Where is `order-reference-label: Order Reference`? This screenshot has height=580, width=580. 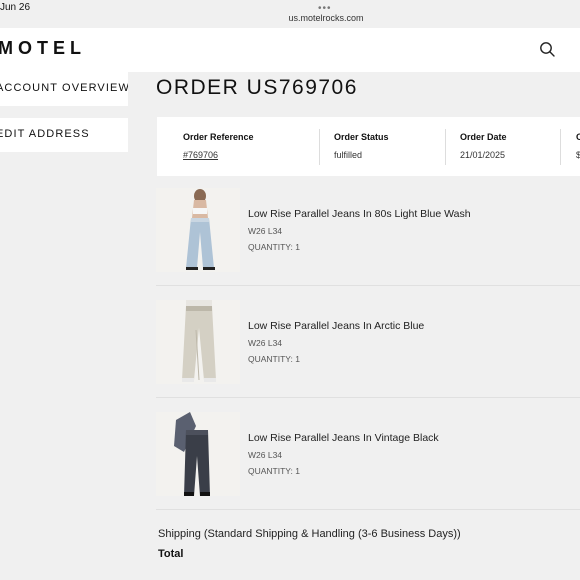 order-reference-label: Order Reference is located at coordinates (218, 137).